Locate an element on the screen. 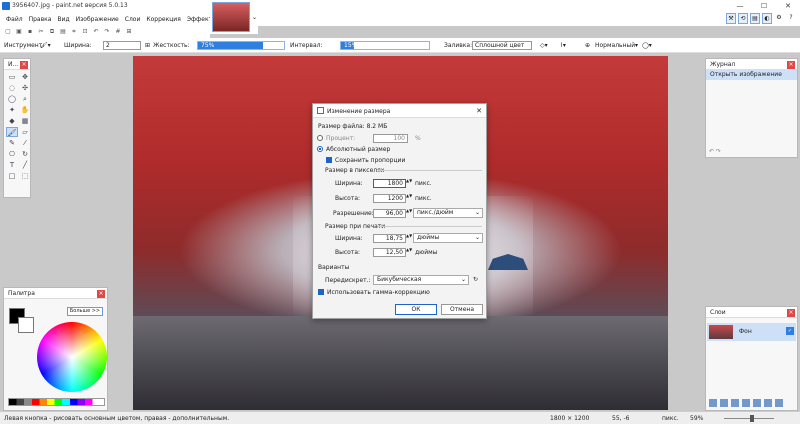  cancel-button: Отмена is located at coordinates (462, 309).